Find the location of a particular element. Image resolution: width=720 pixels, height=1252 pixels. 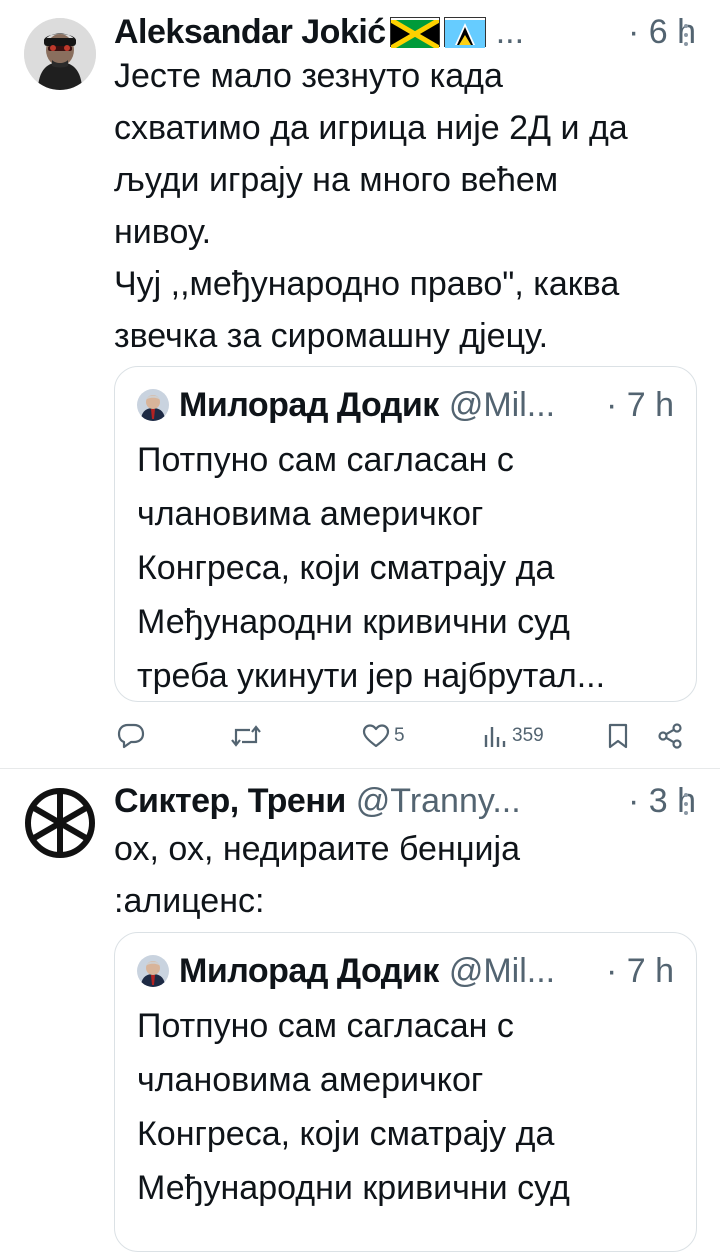

like-count: 5 is located at coordinates (399, 735).